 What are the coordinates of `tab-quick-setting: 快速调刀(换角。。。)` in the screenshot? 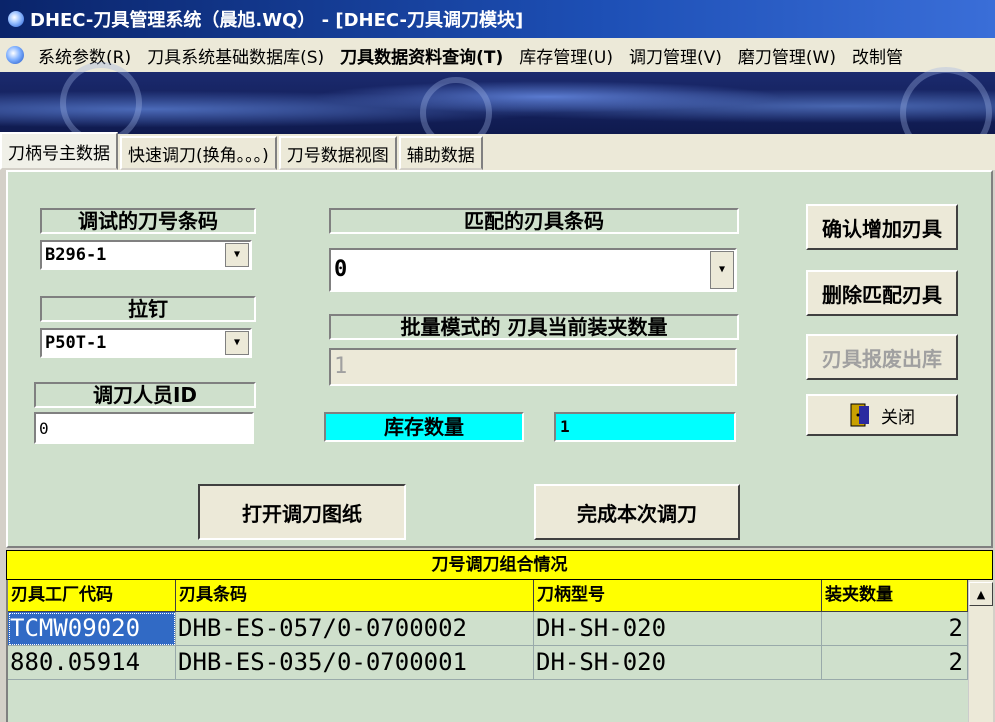 It's located at (198, 153).